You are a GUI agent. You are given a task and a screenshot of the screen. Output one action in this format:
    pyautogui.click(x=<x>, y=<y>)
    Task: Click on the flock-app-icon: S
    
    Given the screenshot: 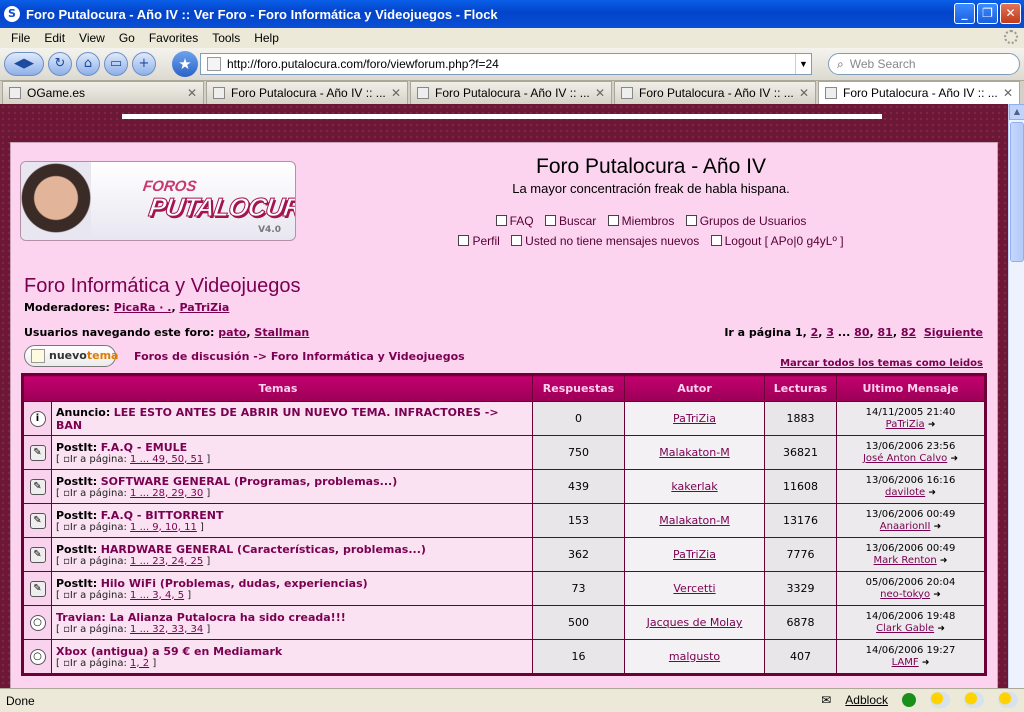 What is the action you would take?
    pyautogui.click(x=12, y=14)
    